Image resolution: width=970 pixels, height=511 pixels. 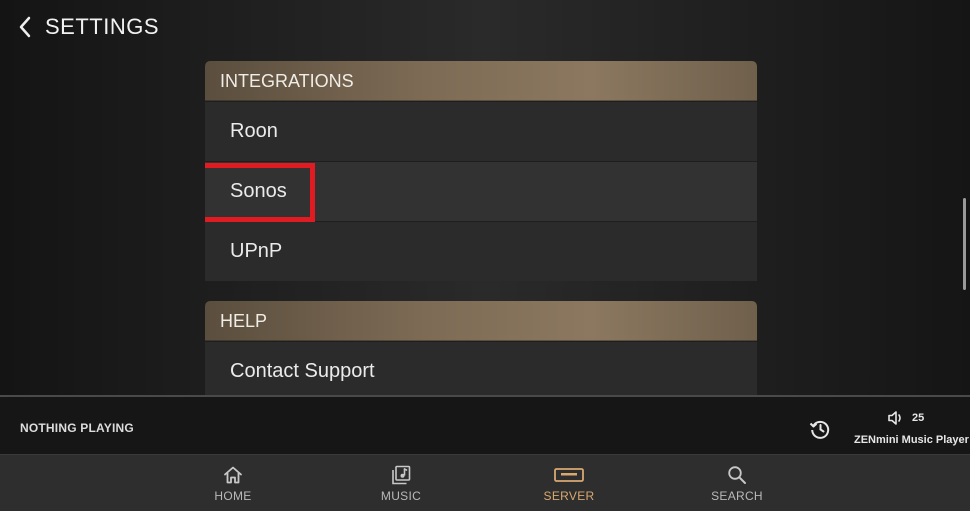 What do you see at coordinates (233, 475) in the screenshot?
I see `home-icon` at bounding box center [233, 475].